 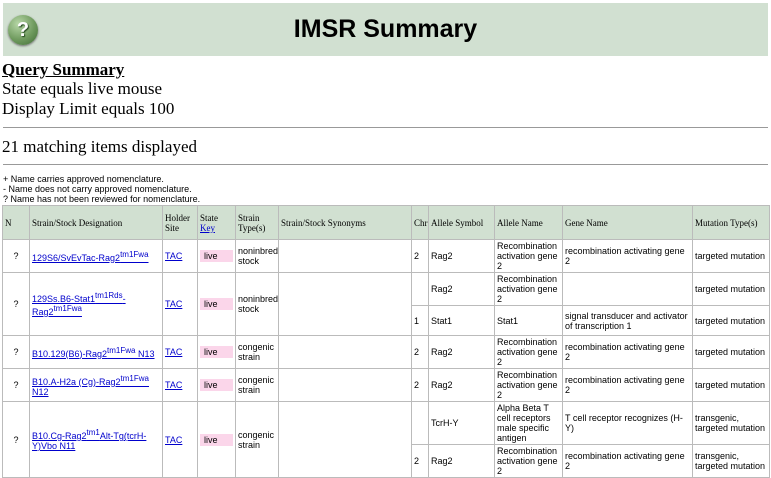 I want to click on state-key-link: Key, so click(x=207, y=228).